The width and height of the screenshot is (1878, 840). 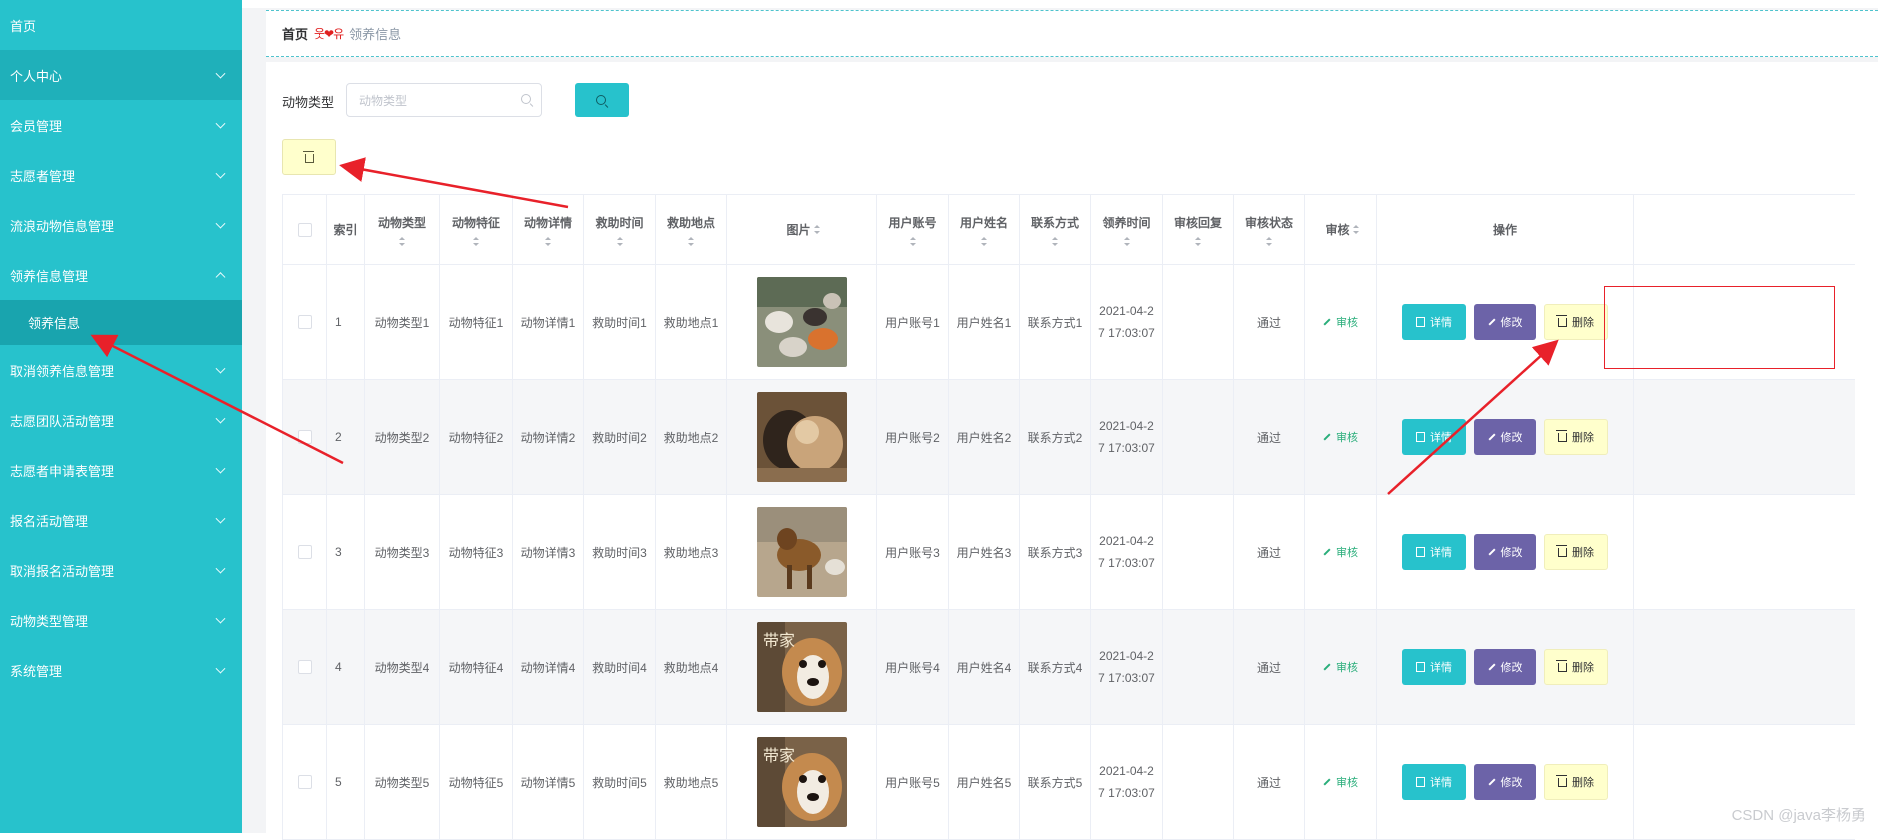 I want to click on image-cell, so click(x=802, y=552).